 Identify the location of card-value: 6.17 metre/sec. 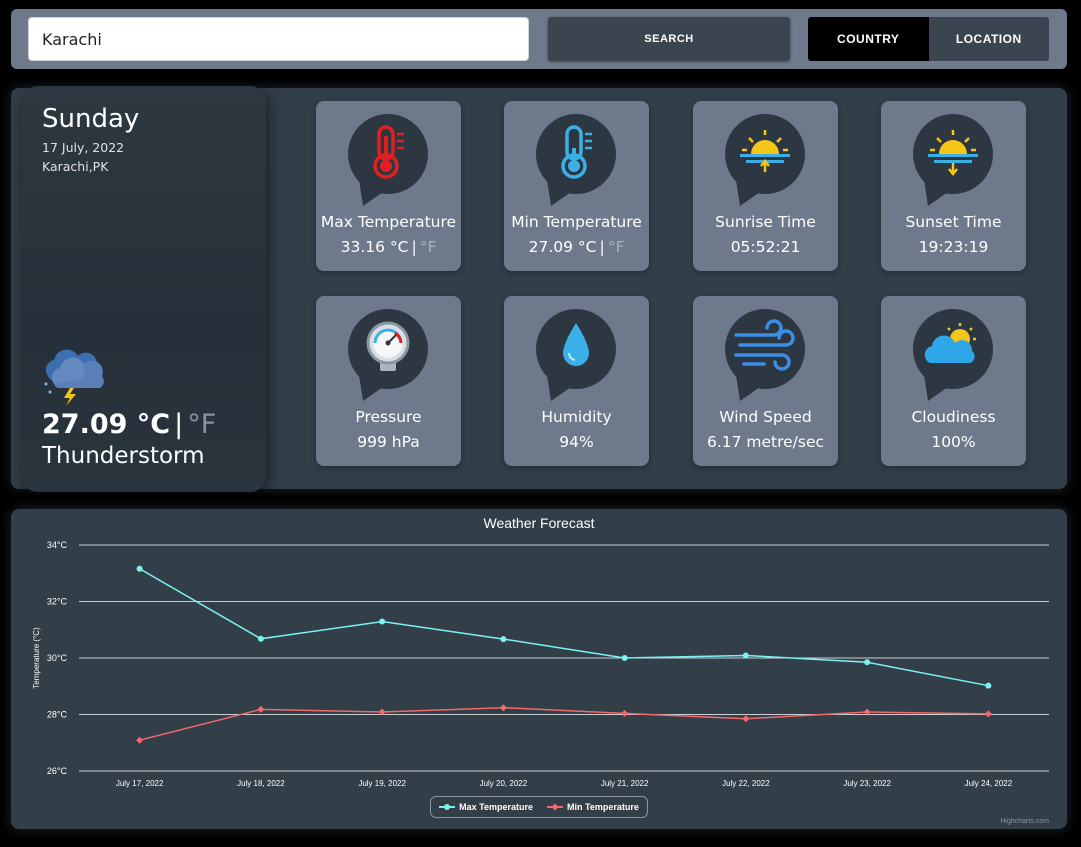
(765, 442).